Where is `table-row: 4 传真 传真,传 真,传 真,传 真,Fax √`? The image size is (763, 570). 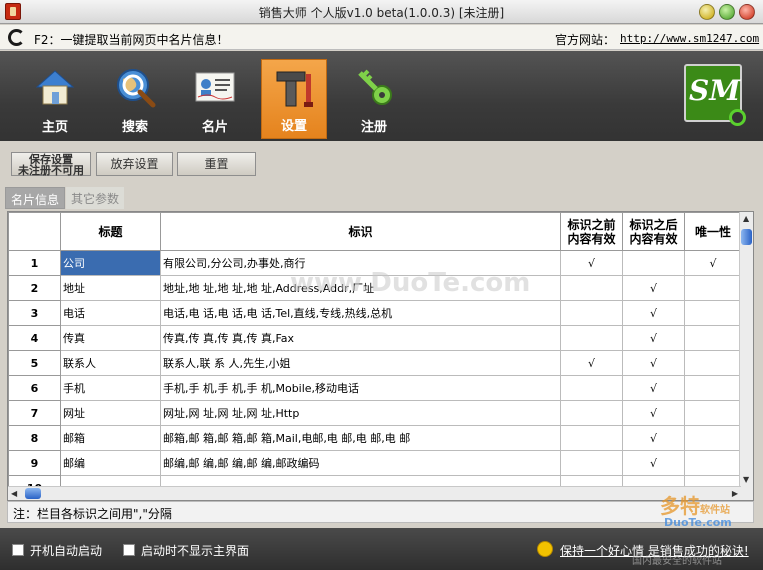 table-row: 4 传真 传真,传 真,传 真,传 真,Fax √ is located at coordinates (375, 338).